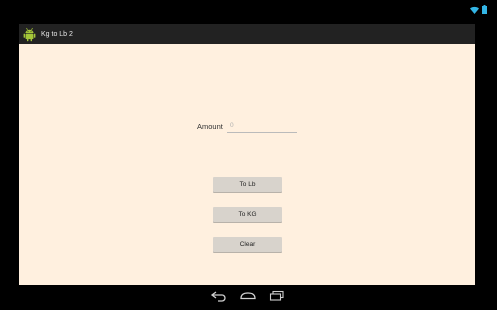  I want to click on app-title: Kg to Lb 2, so click(57, 34).